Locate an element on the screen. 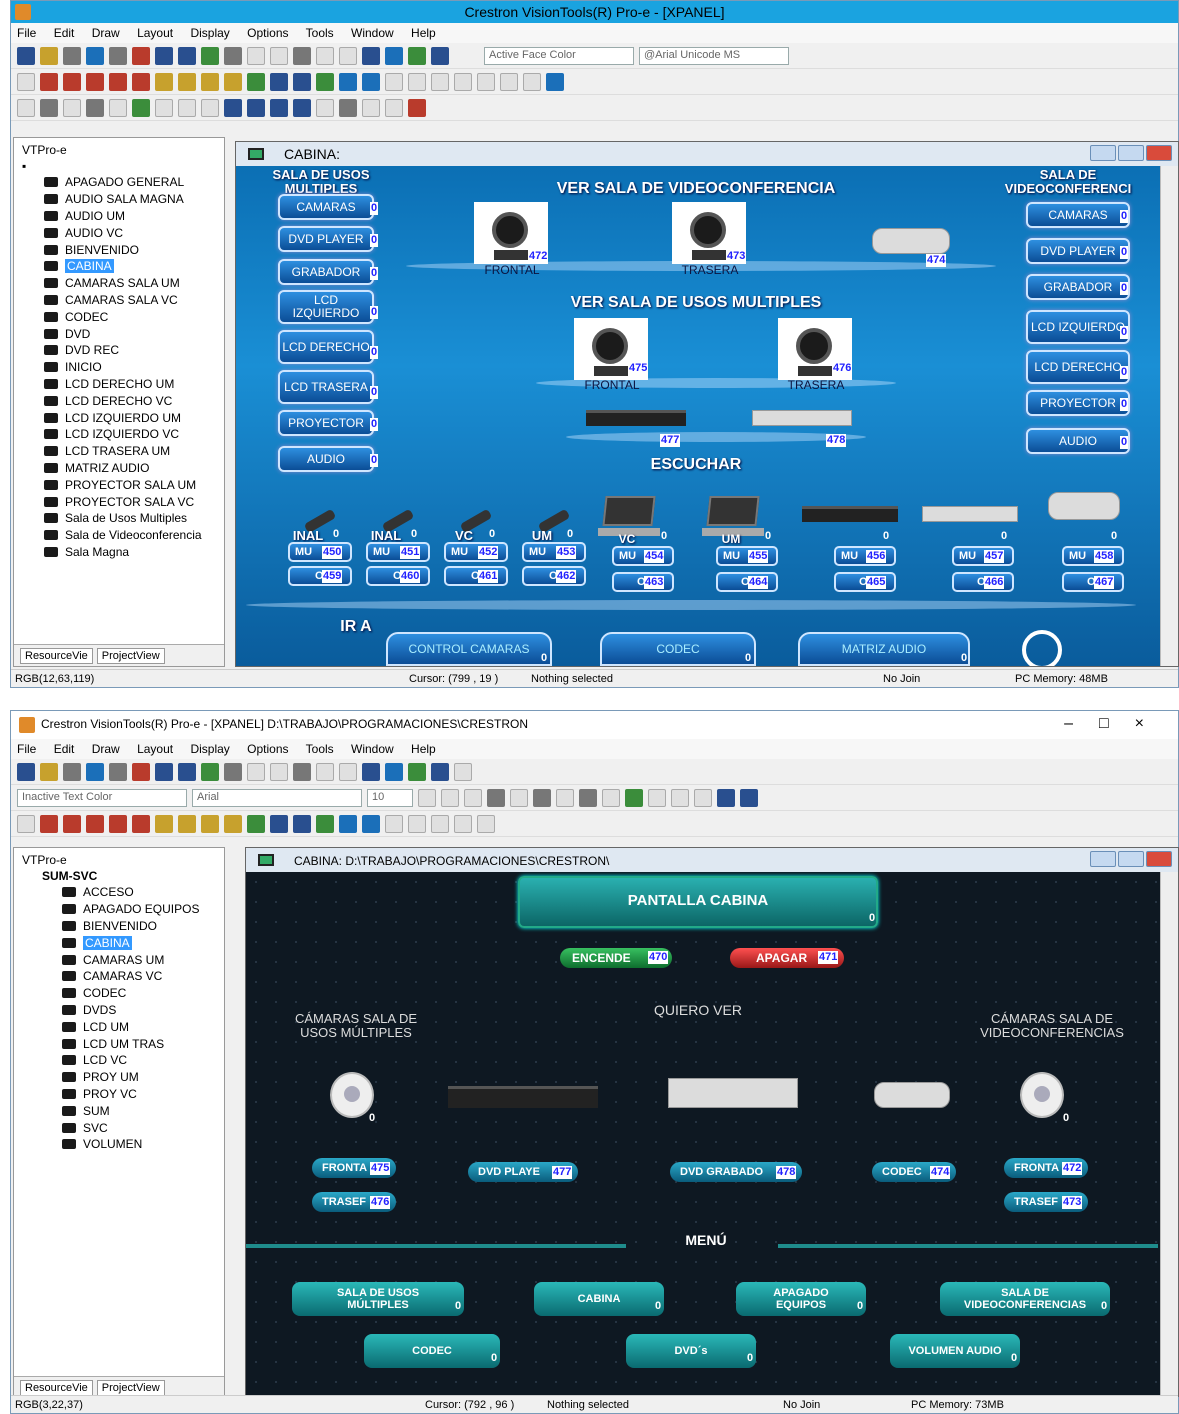 Image resolution: width=1179 pixels, height=1414 pixels. tree-item: DVD is located at coordinates (119, 333).